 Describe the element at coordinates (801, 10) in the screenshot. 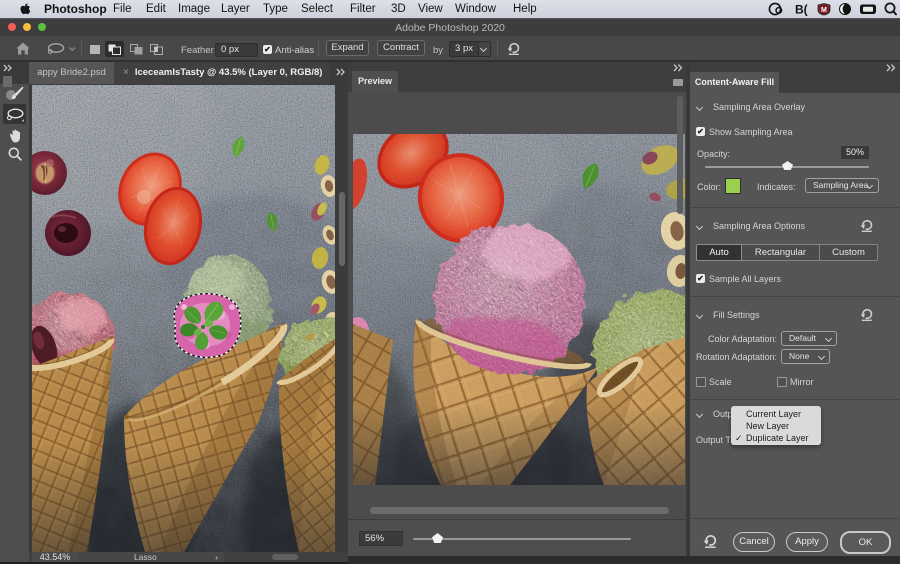

I see `svg-text: B(` at that location.